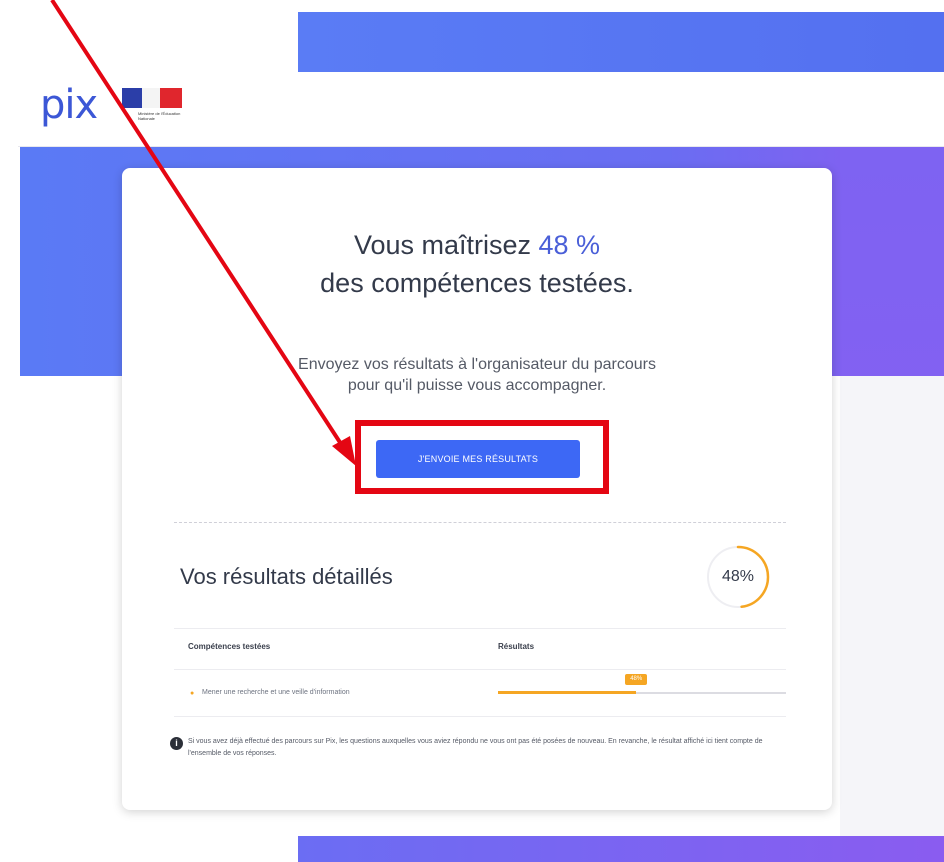 The image size is (944, 862). Describe the element at coordinates (569, 245) in the screenshot. I see `score-percentage: 48 %` at that location.